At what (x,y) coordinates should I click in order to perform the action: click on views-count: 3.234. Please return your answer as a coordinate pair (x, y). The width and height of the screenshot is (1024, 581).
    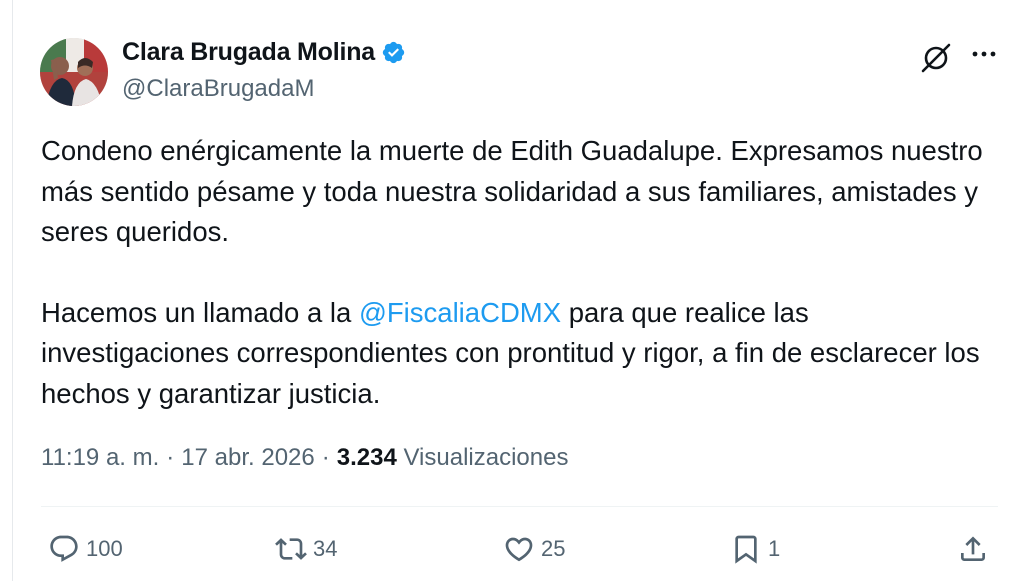
    Looking at the image, I should click on (366, 457).